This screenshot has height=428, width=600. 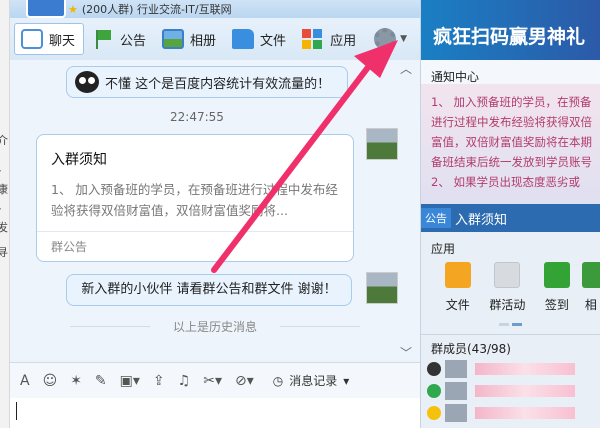 What do you see at coordinates (510, 218) in the screenshot?
I see `notice-title-bar: 公告 入群须知` at bounding box center [510, 218].